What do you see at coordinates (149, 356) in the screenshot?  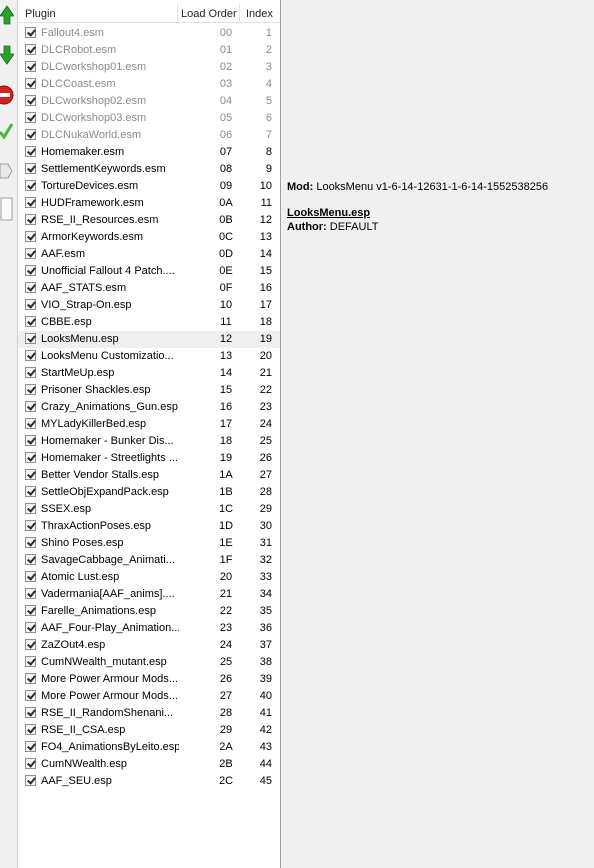 I see `plugin-row: LooksMenu Customizatio... 13 20` at bounding box center [149, 356].